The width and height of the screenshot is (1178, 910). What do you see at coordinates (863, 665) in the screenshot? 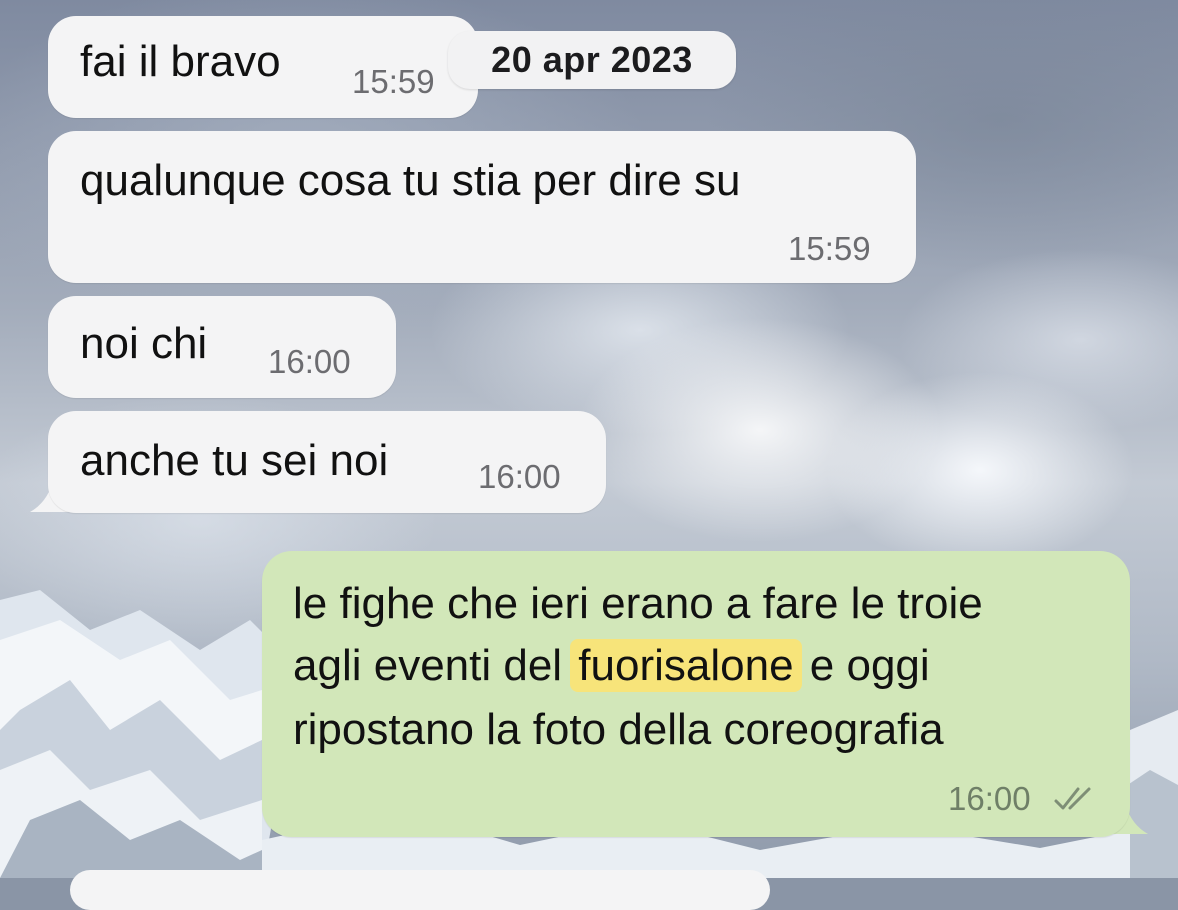
I see `message-text-segment: e oggi` at bounding box center [863, 665].